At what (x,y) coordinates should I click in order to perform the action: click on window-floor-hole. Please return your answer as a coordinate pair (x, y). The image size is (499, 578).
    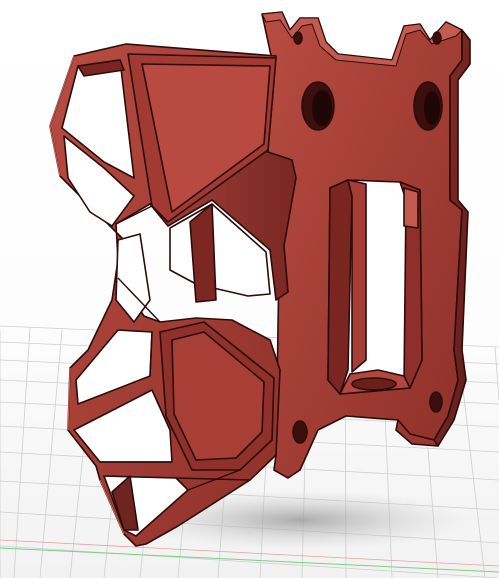
    Looking at the image, I should click on (374, 384).